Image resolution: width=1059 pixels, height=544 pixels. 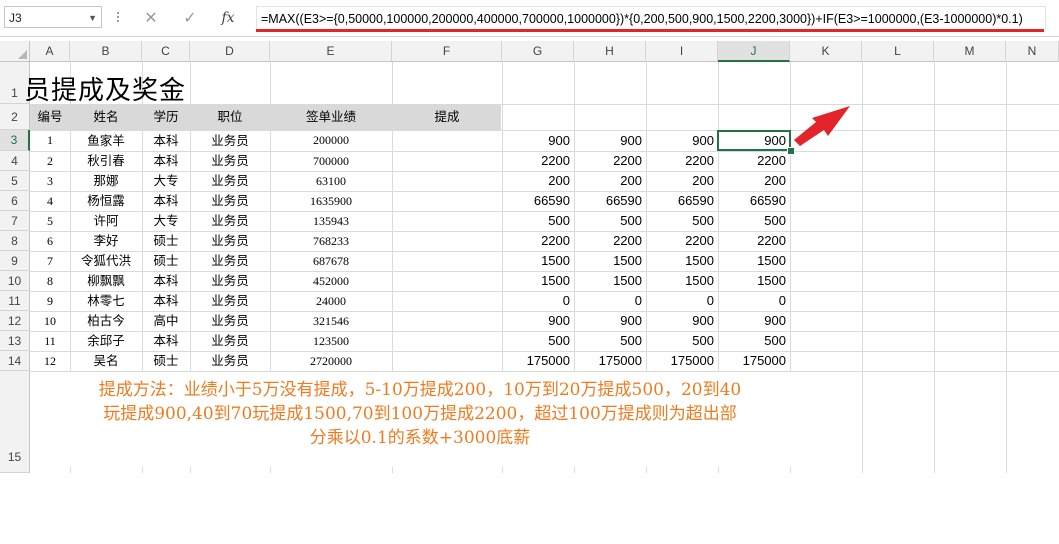 I want to click on cell-sales: 768233, so click(x=331, y=241).